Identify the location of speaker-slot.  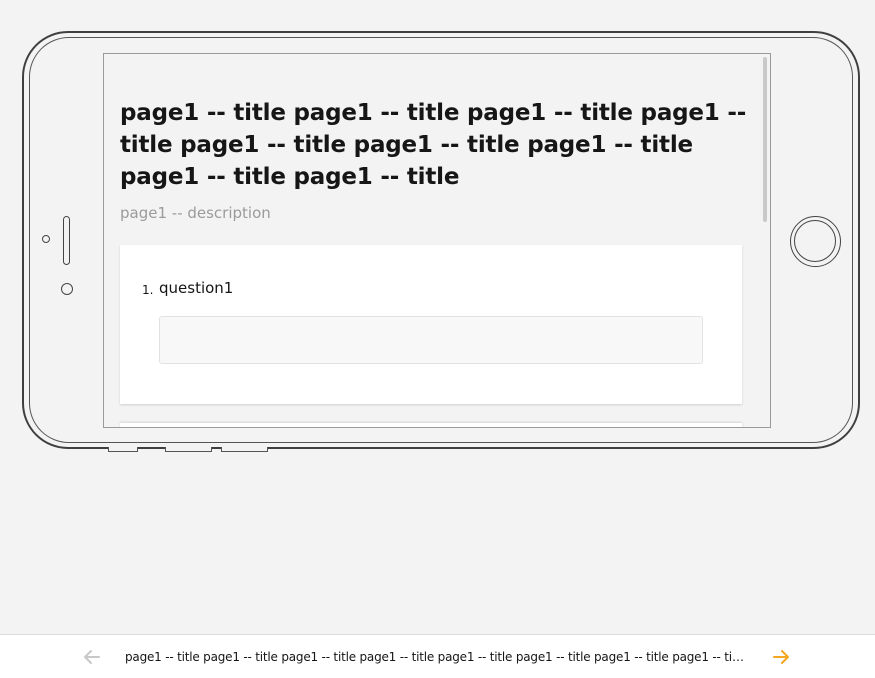
(66, 240).